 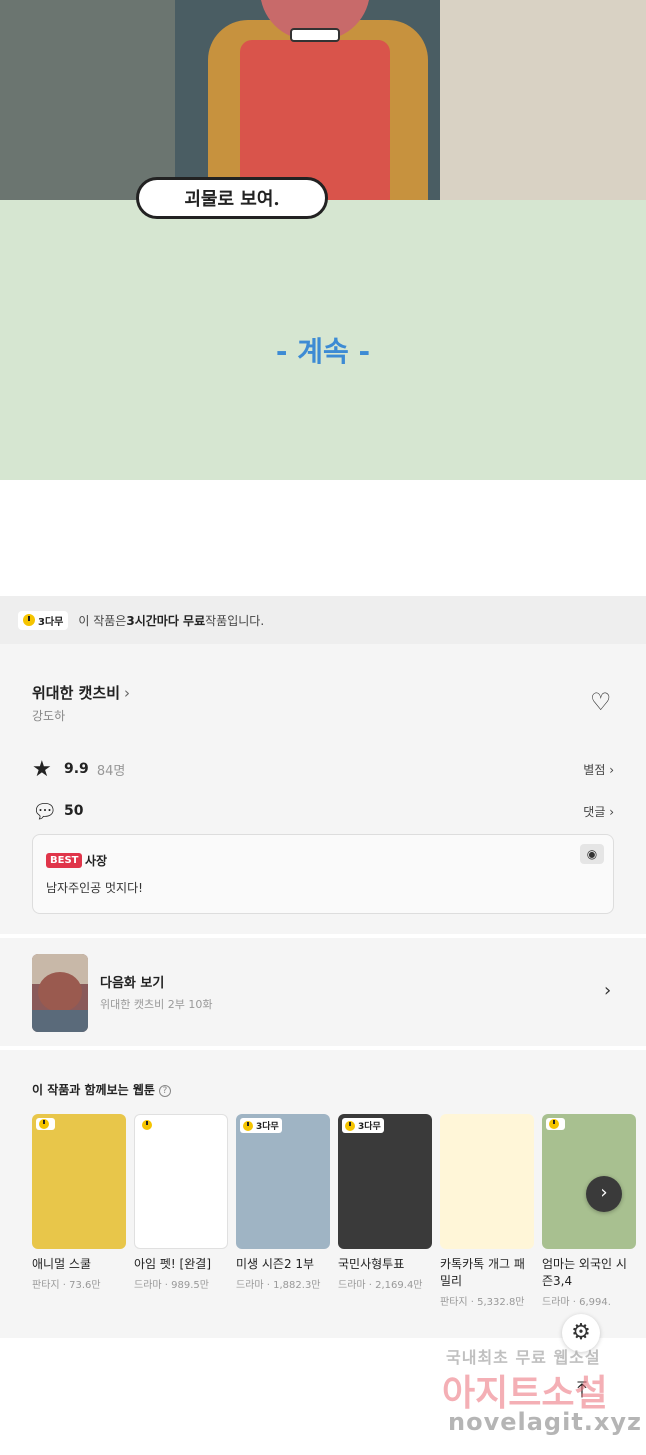 What do you see at coordinates (323, 874) in the screenshot?
I see `best-comment-card: BEST 사장 남자주인공 멋지다! ◉` at bounding box center [323, 874].